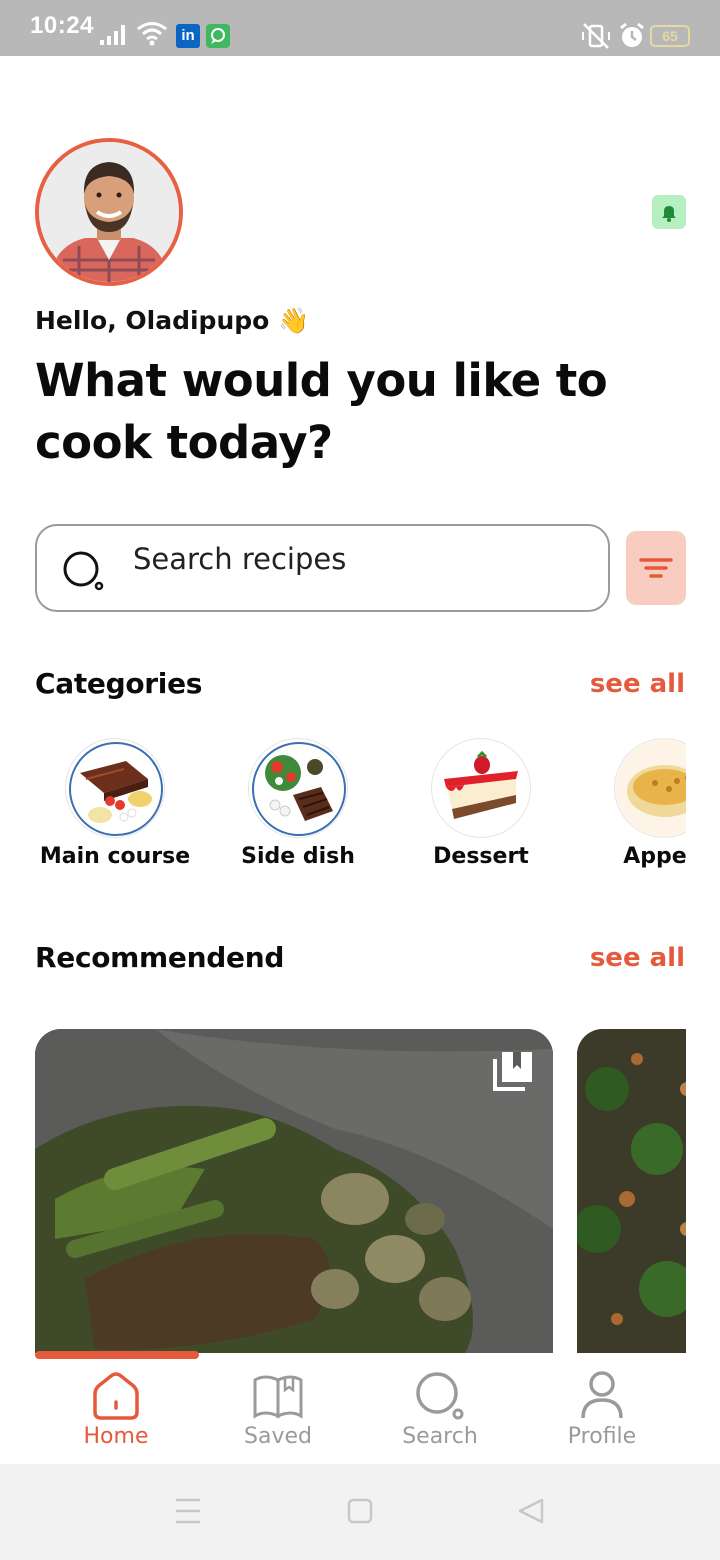 Image resolution: width=720 pixels, height=1560 pixels. I want to click on bottom-nav: Home Saved Search Profile, so click(360, 1412).